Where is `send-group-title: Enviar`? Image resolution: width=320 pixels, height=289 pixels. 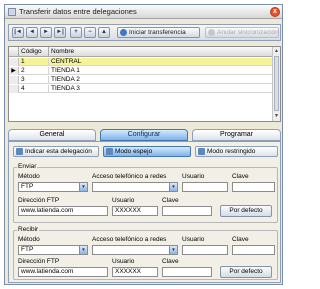 send-group-title: Enviar is located at coordinates (27, 167).